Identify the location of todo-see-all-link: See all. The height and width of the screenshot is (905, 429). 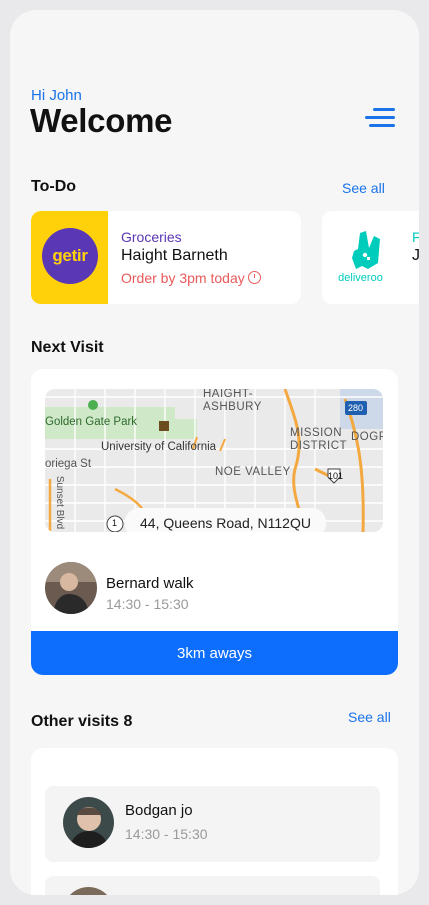
(363, 188).